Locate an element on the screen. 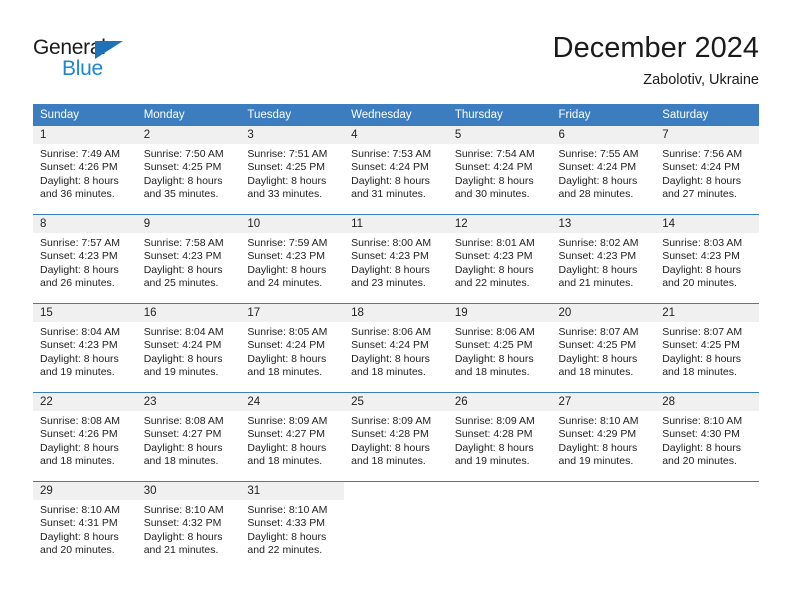  day-number: 17 is located at coordinates (292, 313).